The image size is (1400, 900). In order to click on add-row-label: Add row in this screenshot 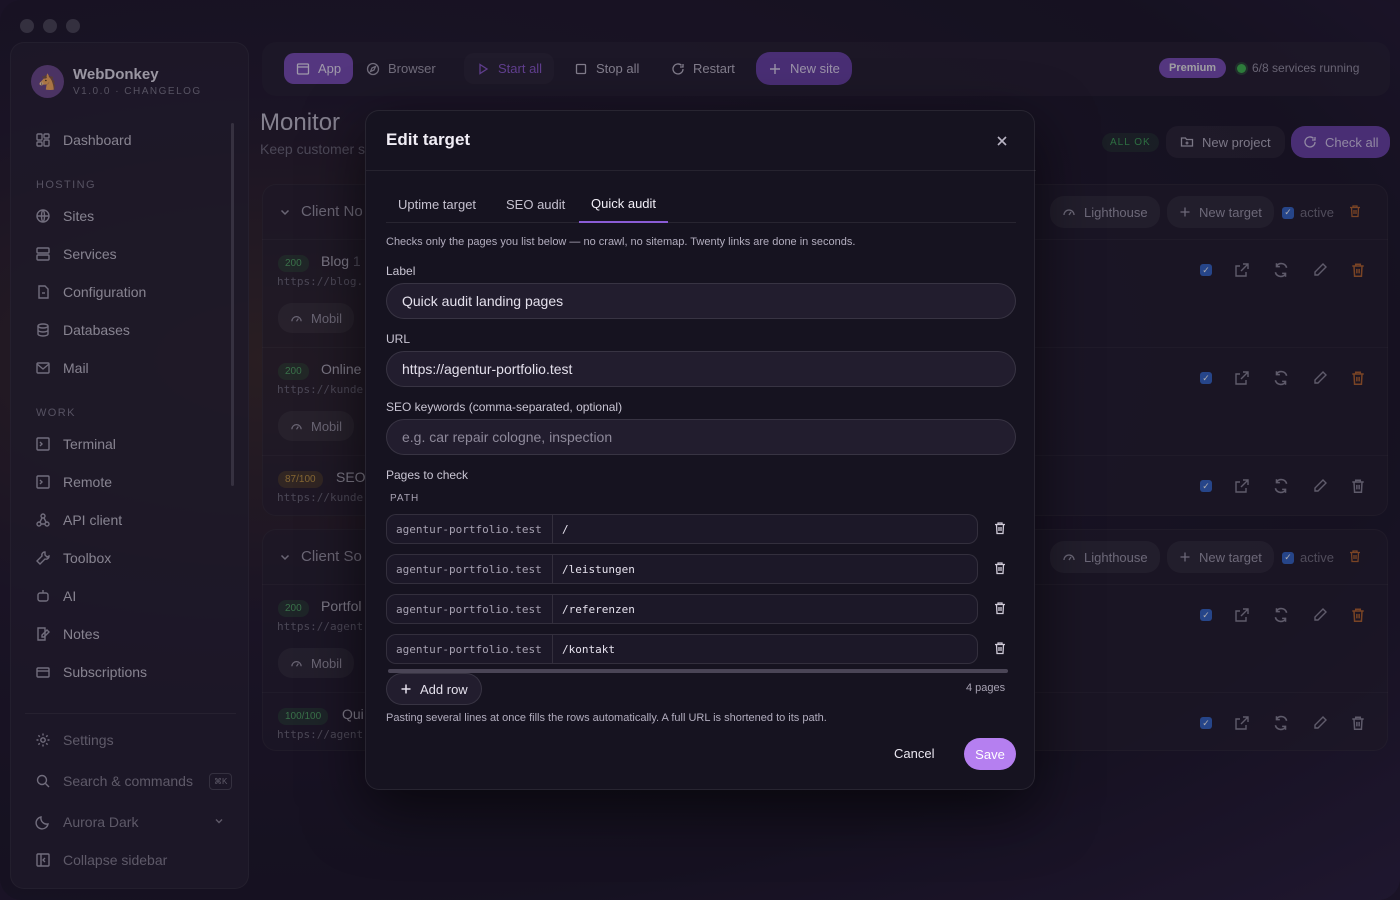, I will do `click(444, 689)`.